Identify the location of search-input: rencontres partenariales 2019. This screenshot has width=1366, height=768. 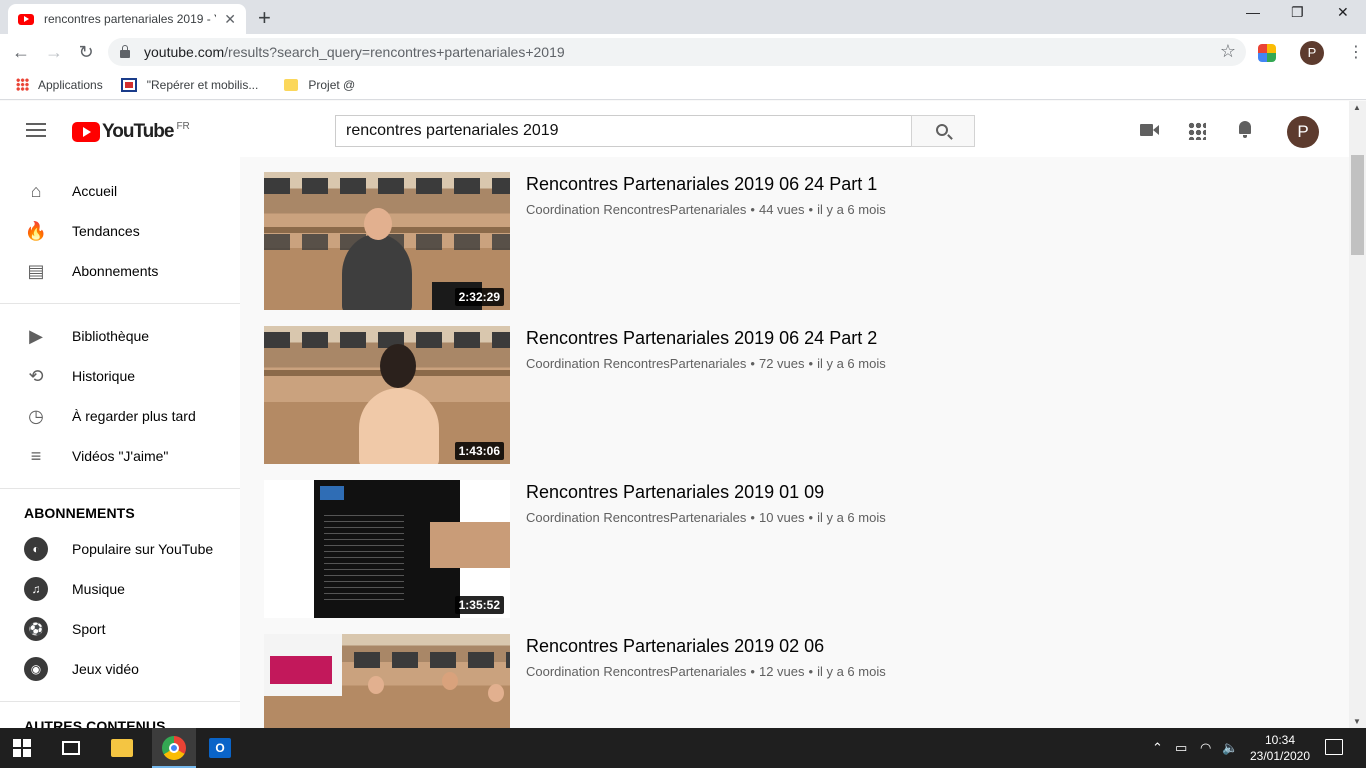
(623, 131).